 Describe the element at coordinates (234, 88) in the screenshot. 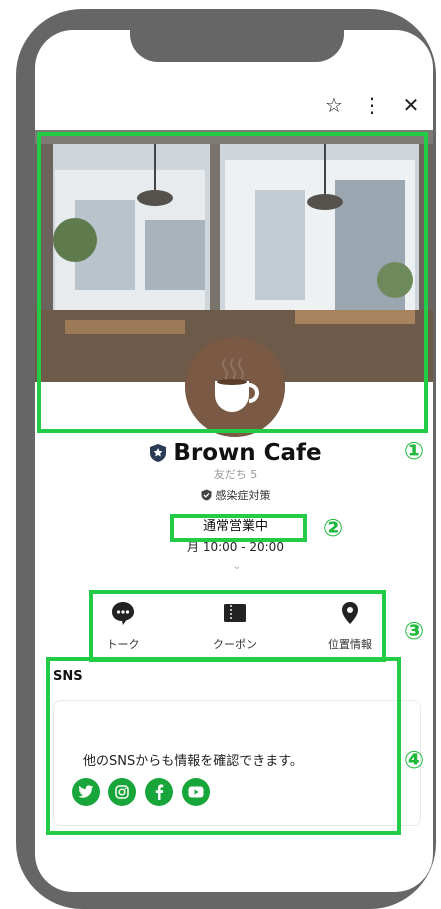

I see `top-bar: ☆ ⋮ ✕` at that location.